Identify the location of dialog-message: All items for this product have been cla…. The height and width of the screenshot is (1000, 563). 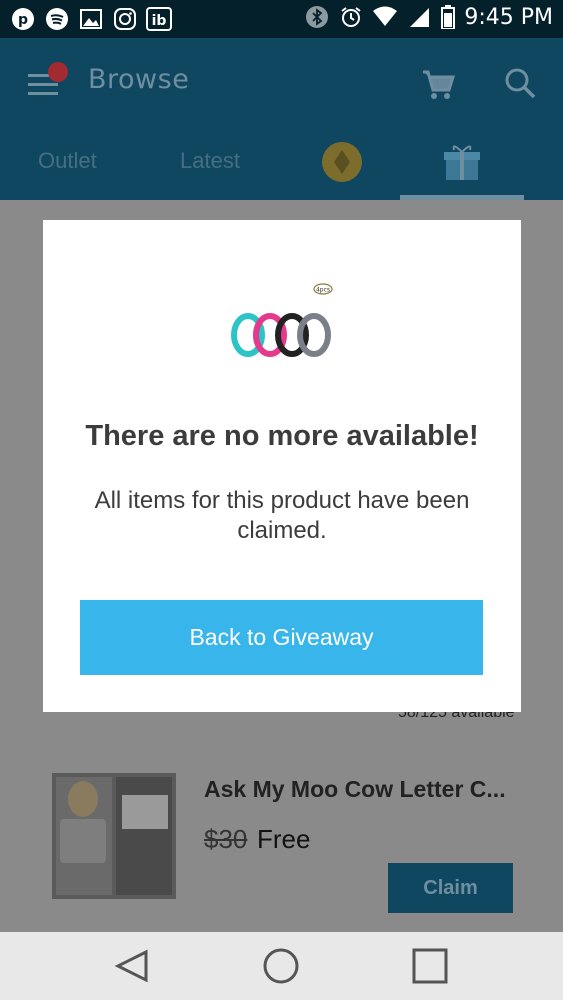
(282, 515).